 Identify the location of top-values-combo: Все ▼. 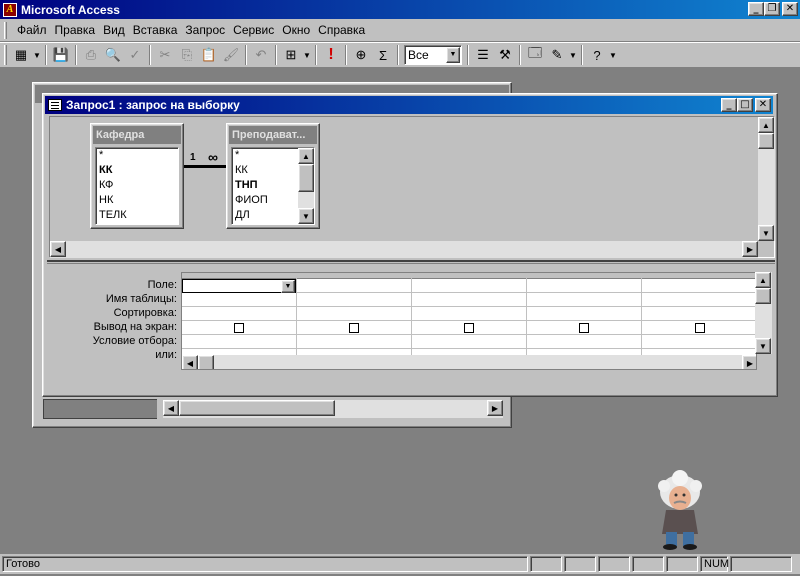
(433, 55).